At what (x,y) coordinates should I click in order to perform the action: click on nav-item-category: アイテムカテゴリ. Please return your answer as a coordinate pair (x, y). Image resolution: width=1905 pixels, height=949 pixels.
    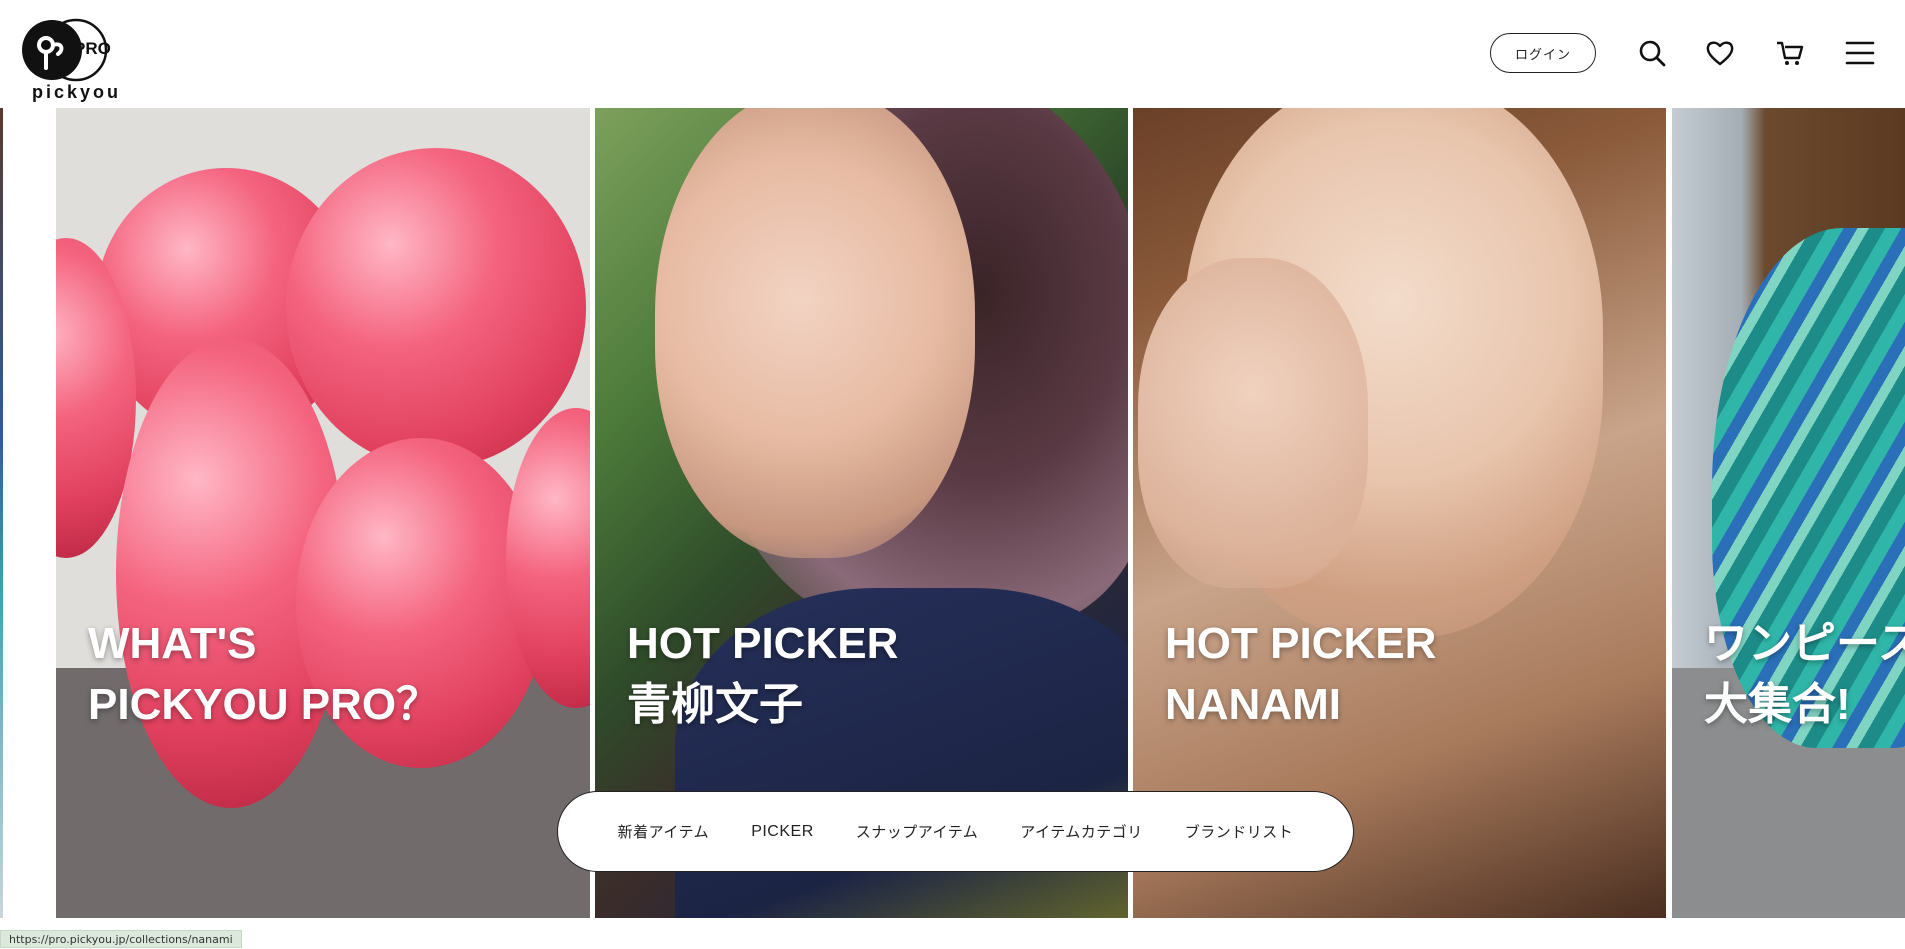
    Looking at the image, I should click on (1081, 831).